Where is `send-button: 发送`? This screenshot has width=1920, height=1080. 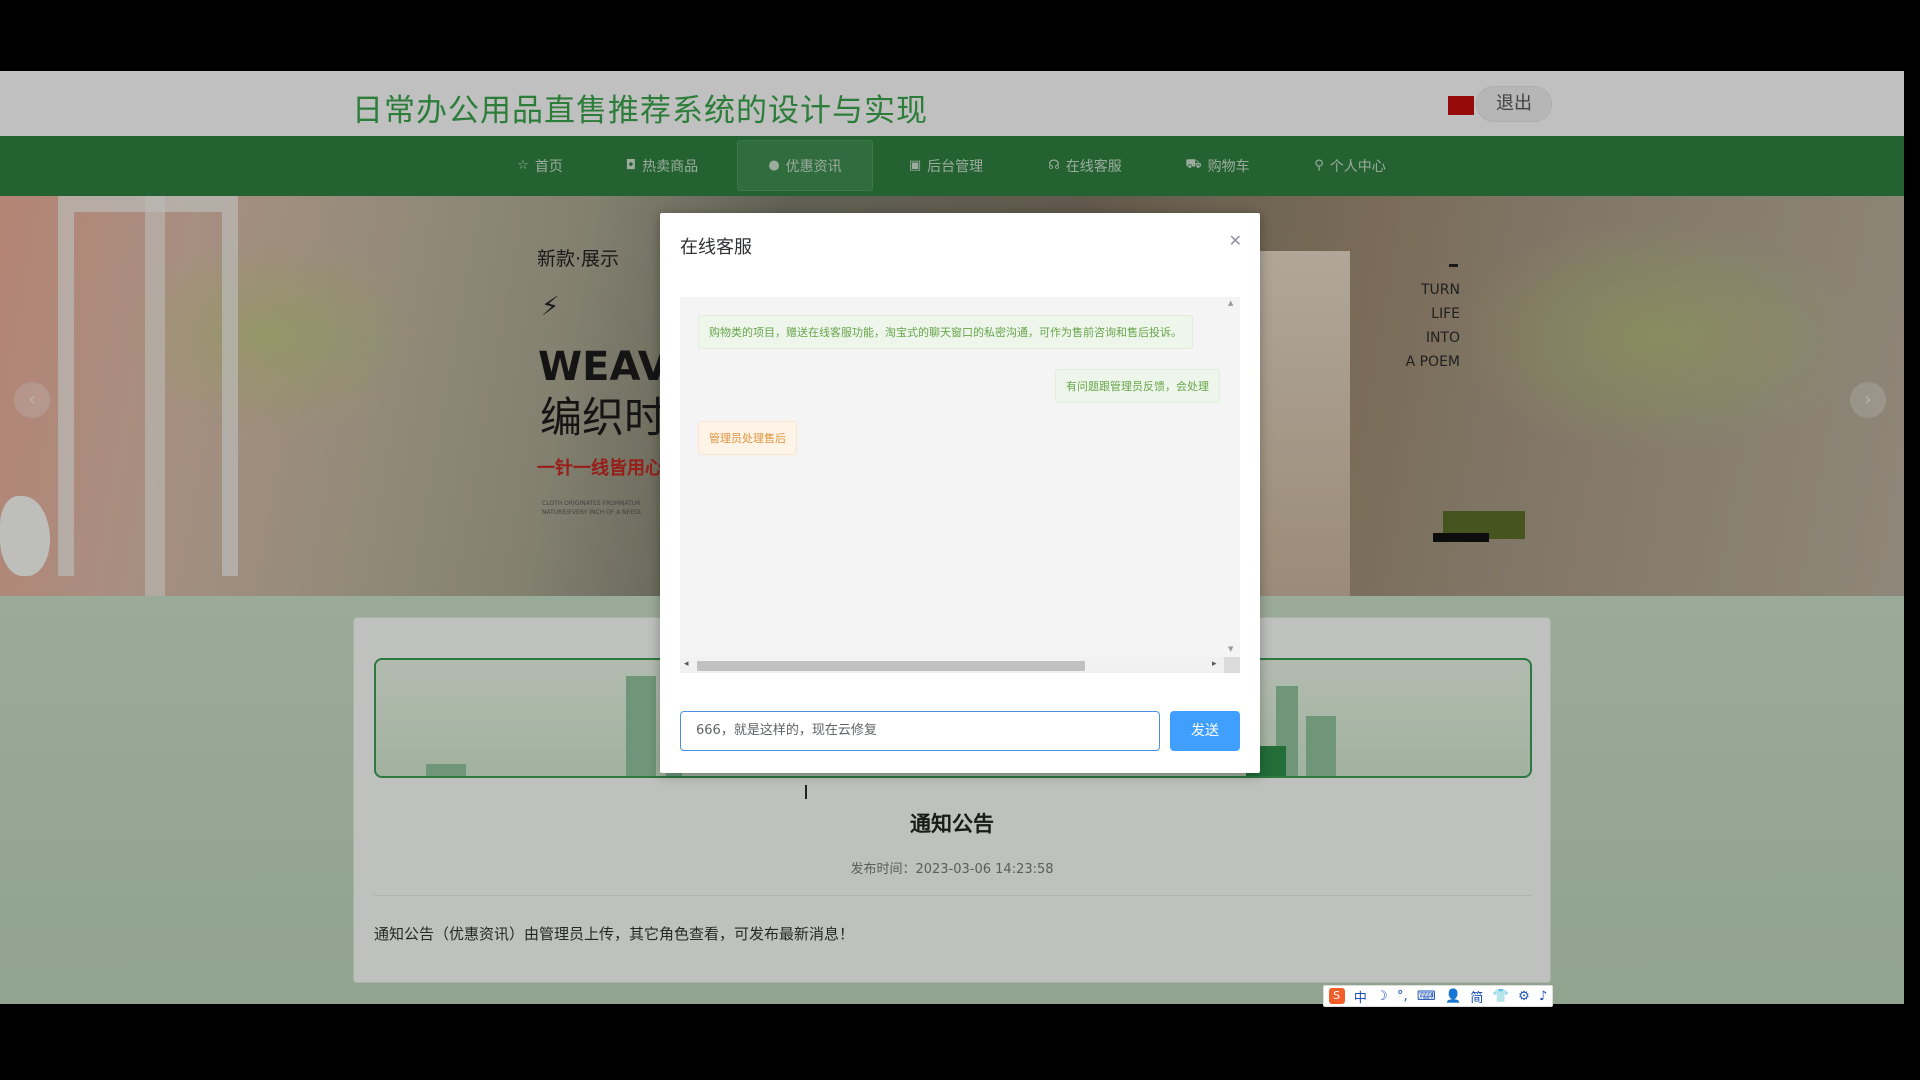 send-button: 发送 is located at coordinates (1205, 731).